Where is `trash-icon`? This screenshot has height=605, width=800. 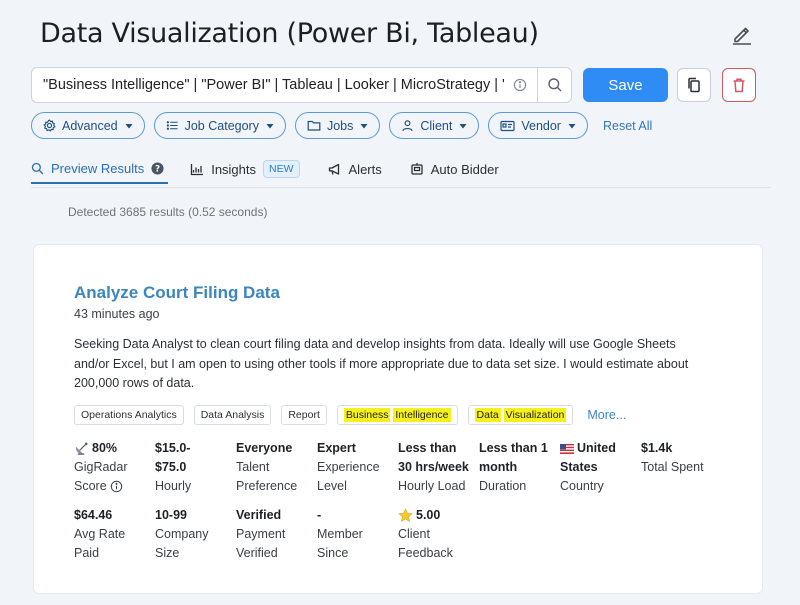 trash-icon is located at coordinates (739, 85).